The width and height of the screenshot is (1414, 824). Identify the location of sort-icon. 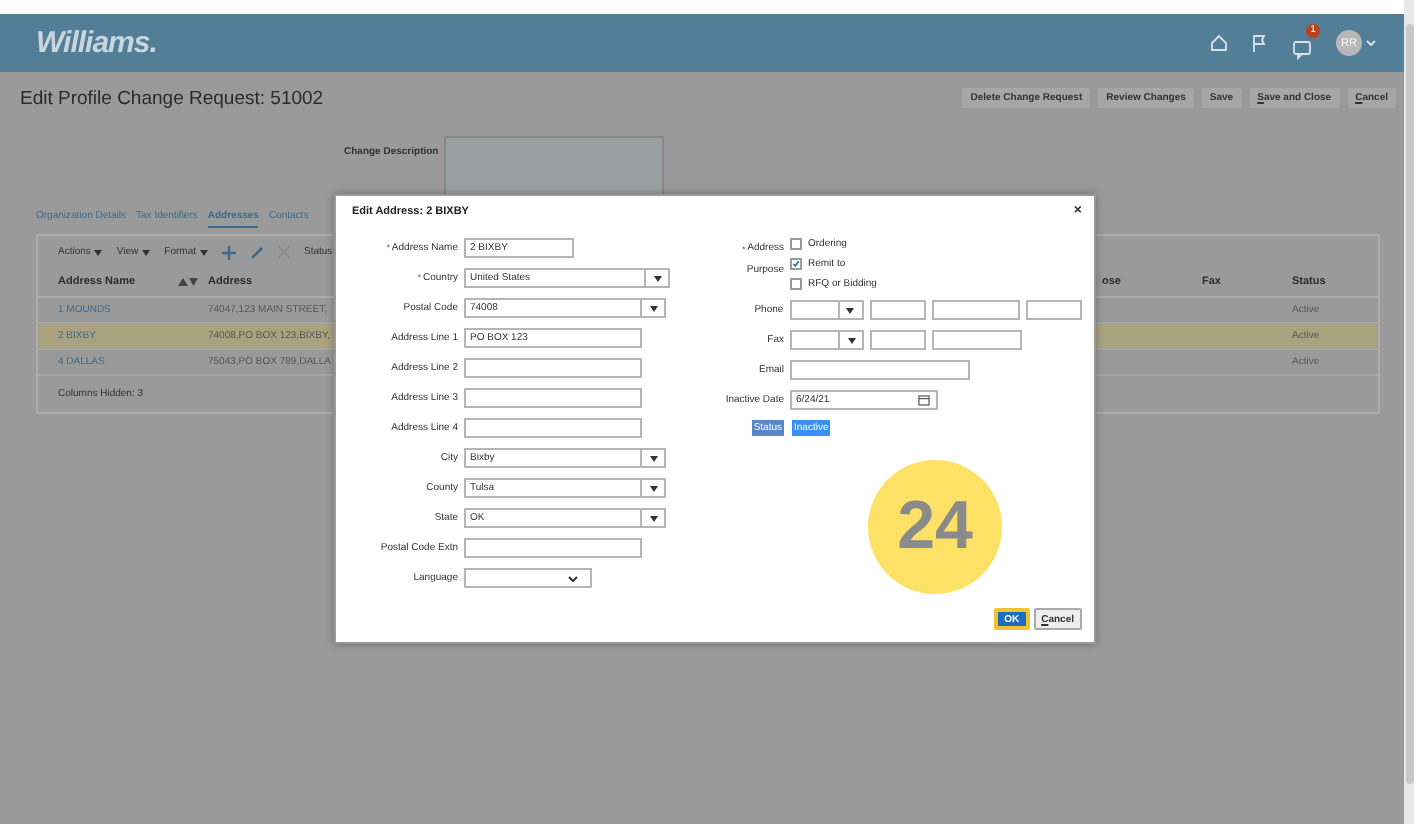
(188, 282).